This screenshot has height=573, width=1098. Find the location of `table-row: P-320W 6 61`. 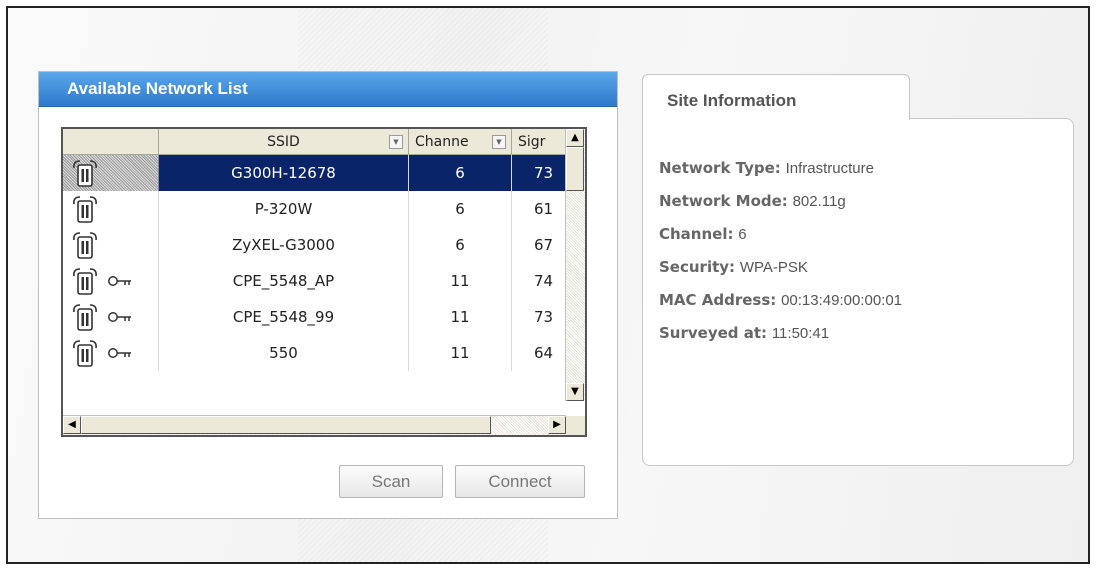

table-row: P-320W 6 61 is located at coordinates (314, 209).